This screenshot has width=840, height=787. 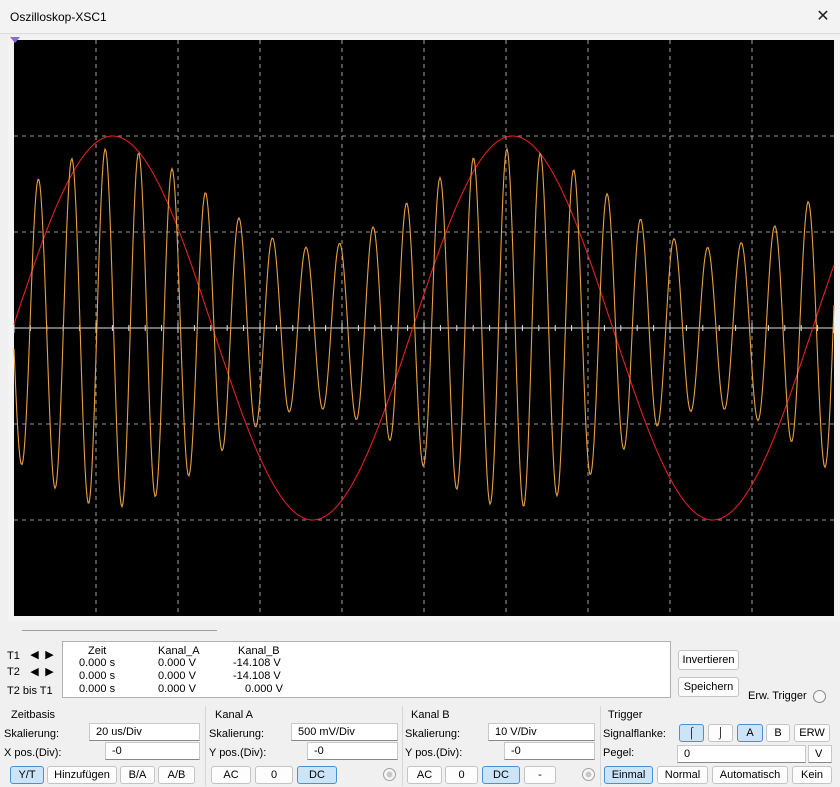 What do you see at coordinates (27, 775) in the screenshot?
I see `yt-button: Y/T` at bounding box center [27, 775].